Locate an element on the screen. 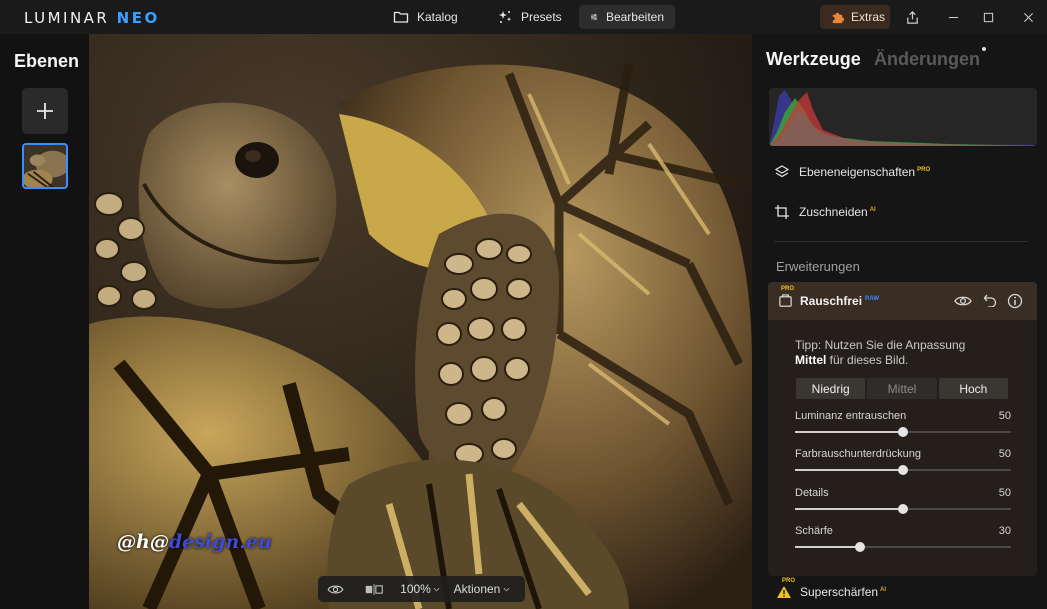 This screenshot has height=609, width=1047. pro-badge: PRO is located at coordinates (924, 170).